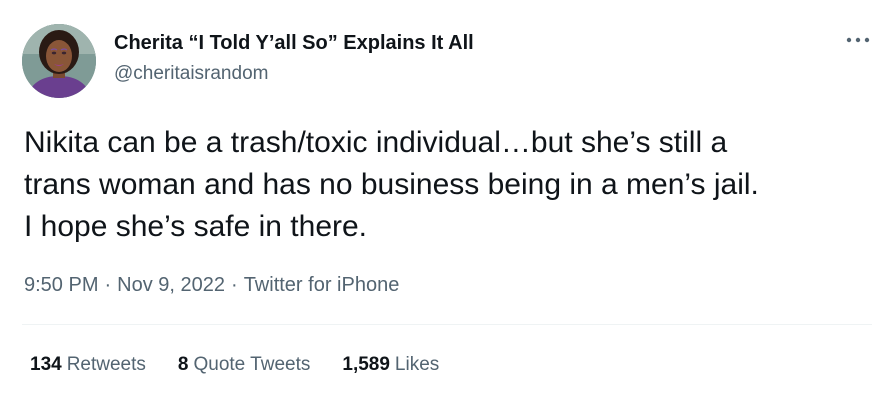  I want to click on tweet-text-line: I hope she’s safe in there., so click(196, 226).